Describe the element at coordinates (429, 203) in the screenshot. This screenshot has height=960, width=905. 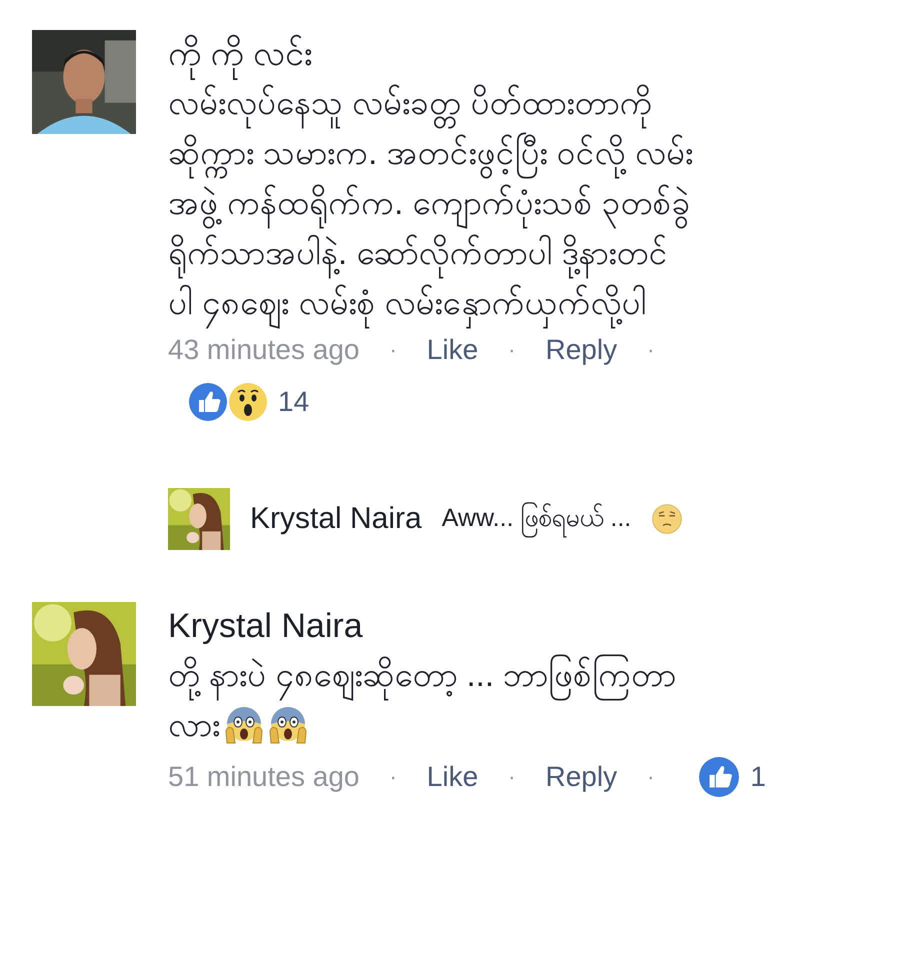
I see `comment-text: အဖွဲ့ ကန်ထရိုက်က. ကျောက်ပုံးသစ် ၃တစ်ခွဲ` at that location.